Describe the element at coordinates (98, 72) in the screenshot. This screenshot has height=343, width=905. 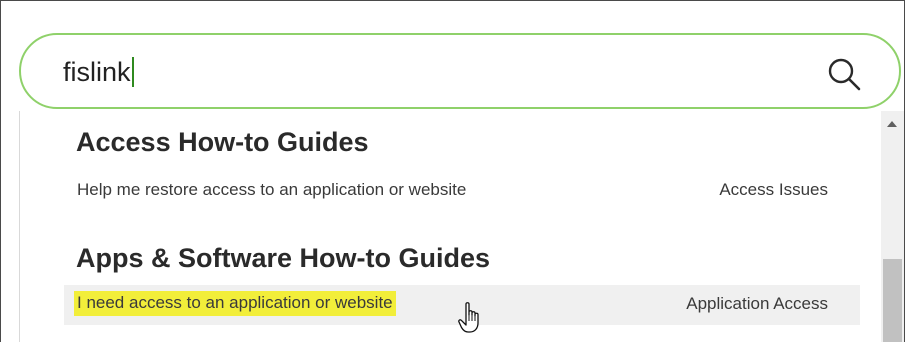
I see `search-input-value: fislink` at that location.